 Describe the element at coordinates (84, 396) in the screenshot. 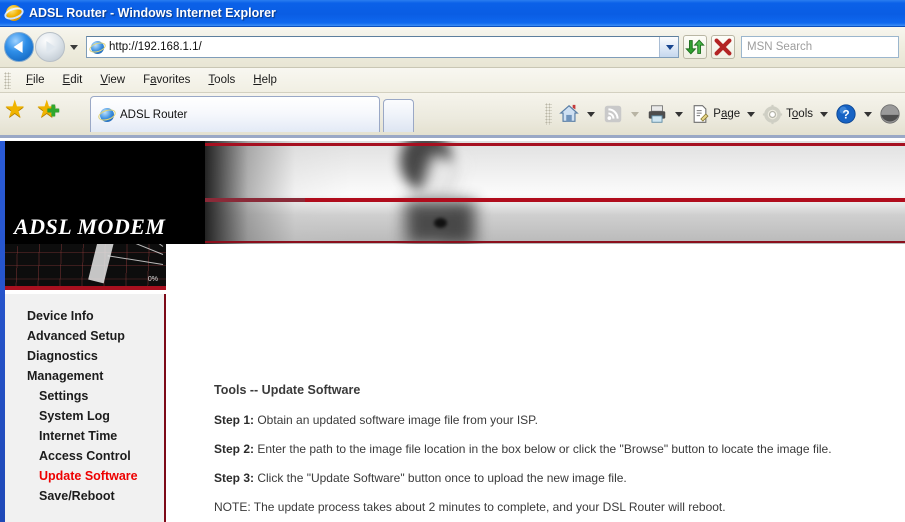

I see `sidebar-item-settings: Settings` at that location.